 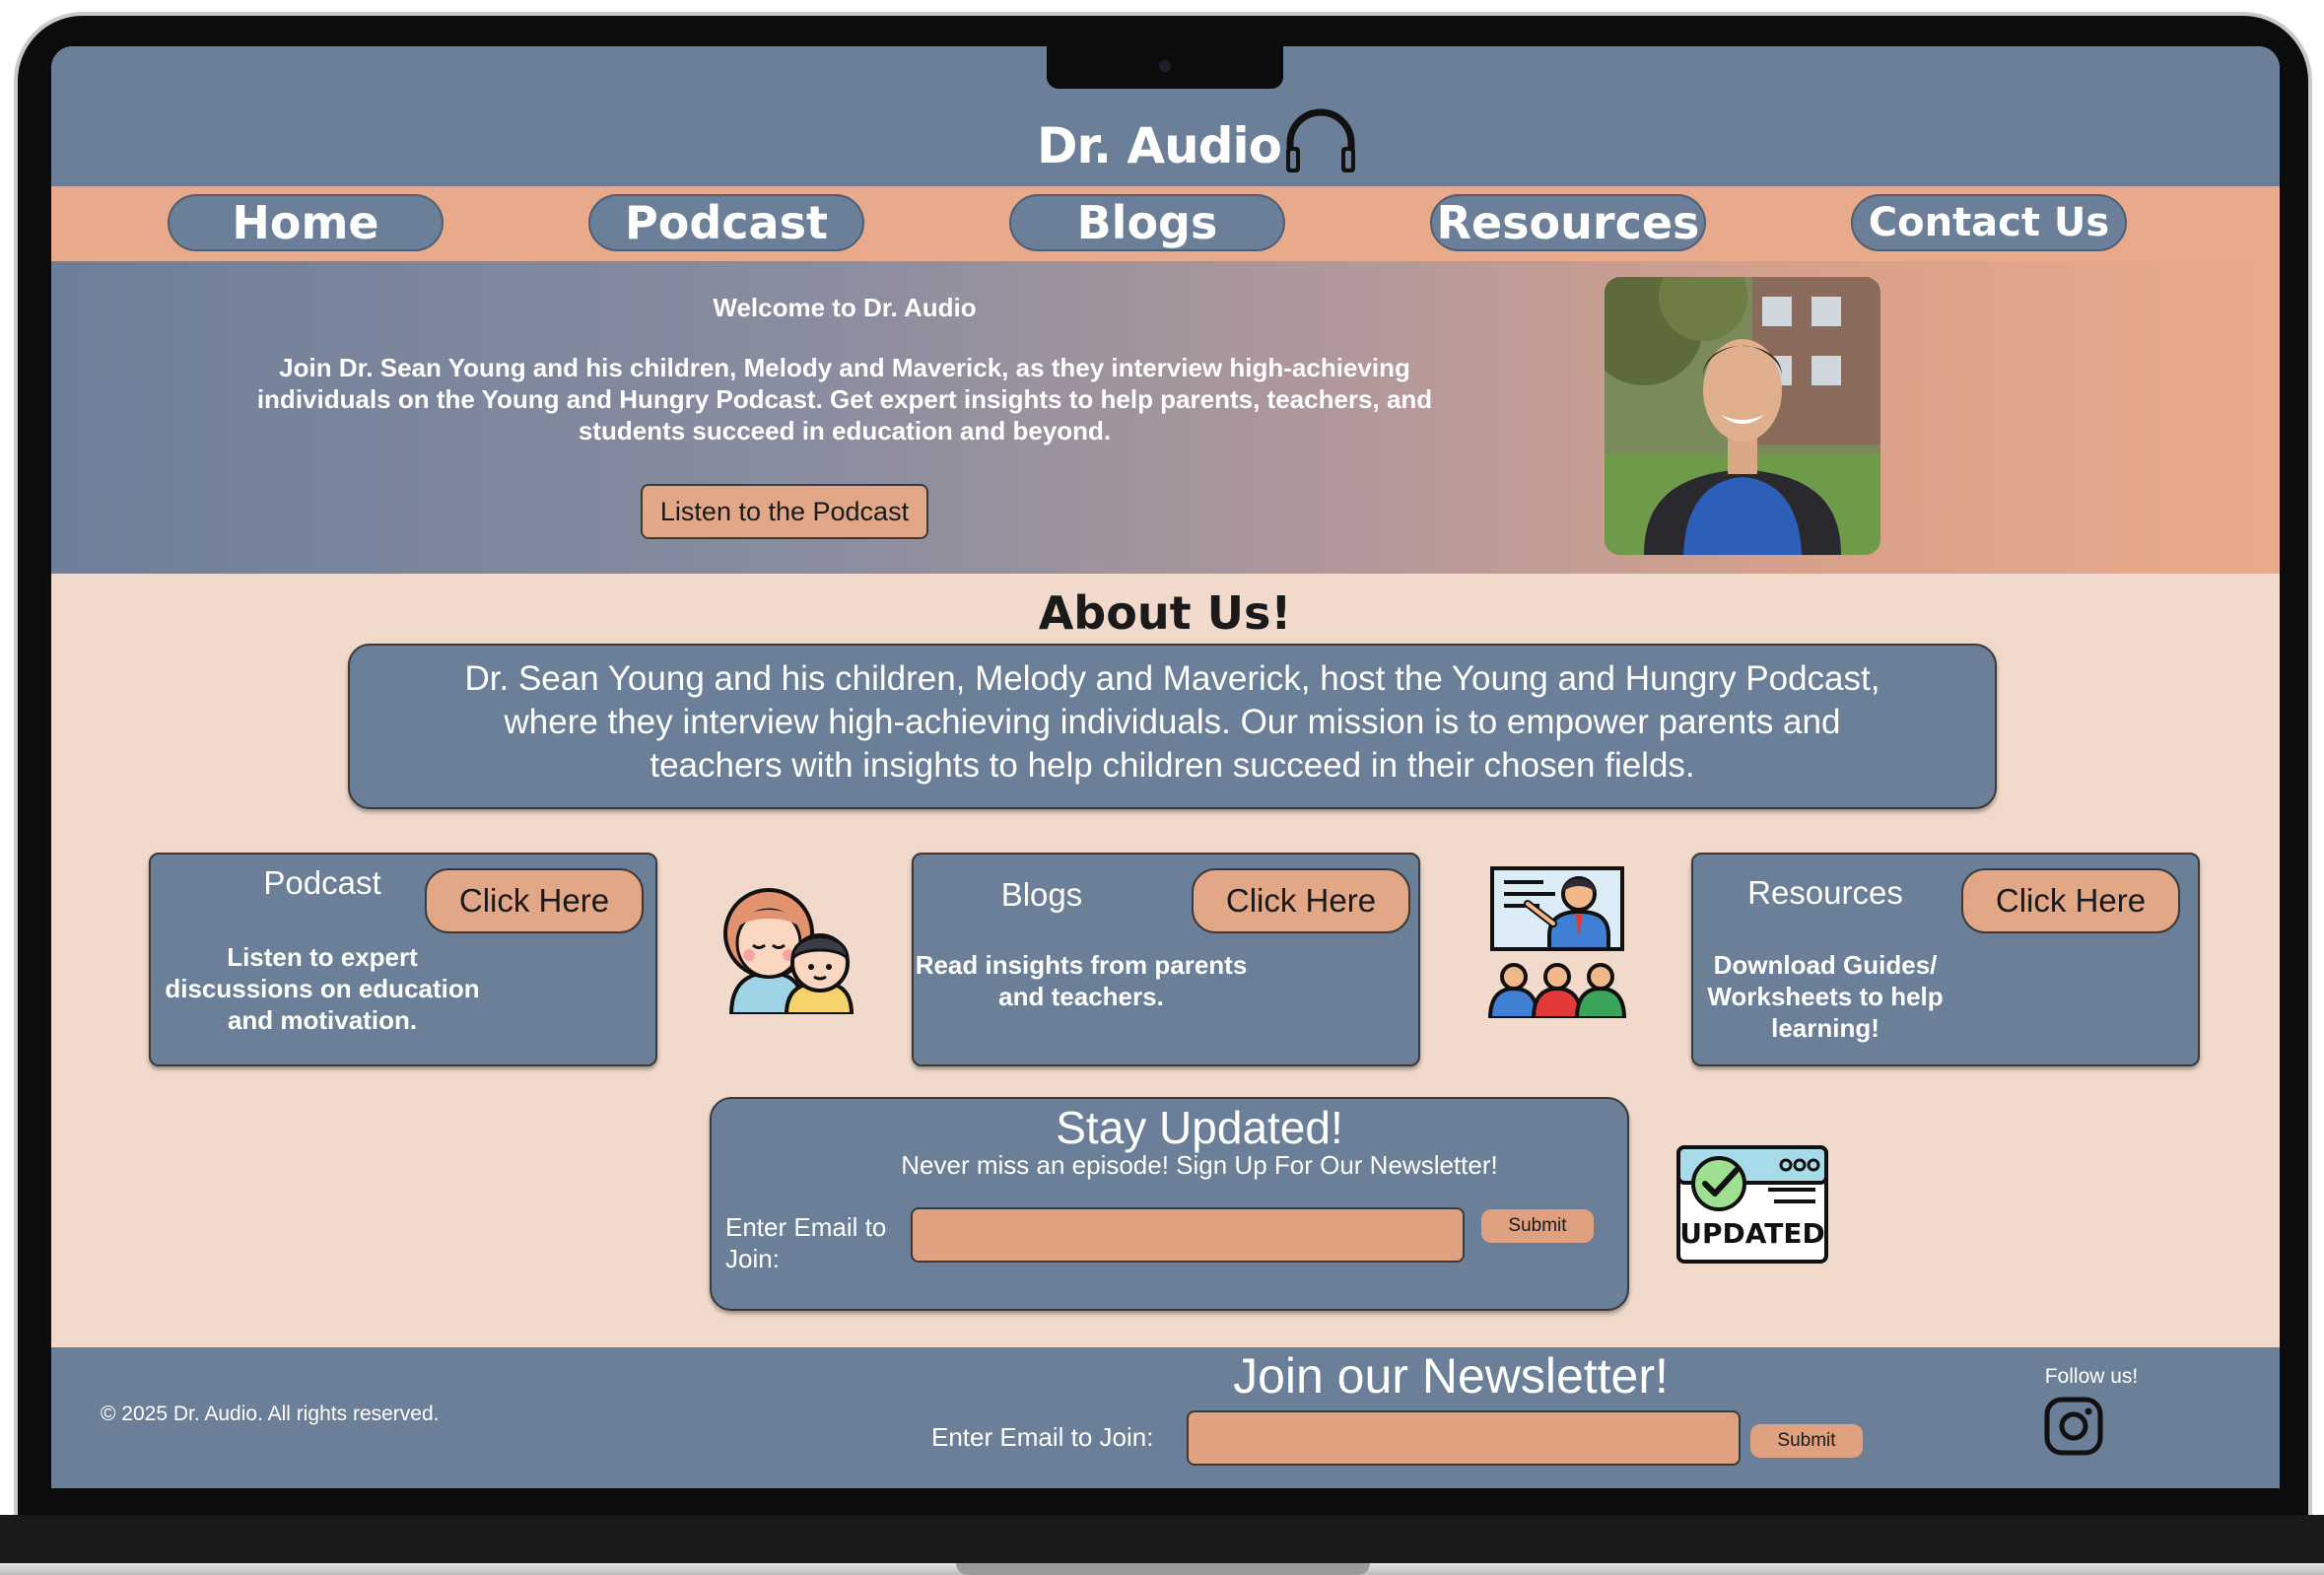 What do you see at coordinates (1557, 942) in the screenshot?
I see `teacher-illustration` at bounding box center [1557, 942].